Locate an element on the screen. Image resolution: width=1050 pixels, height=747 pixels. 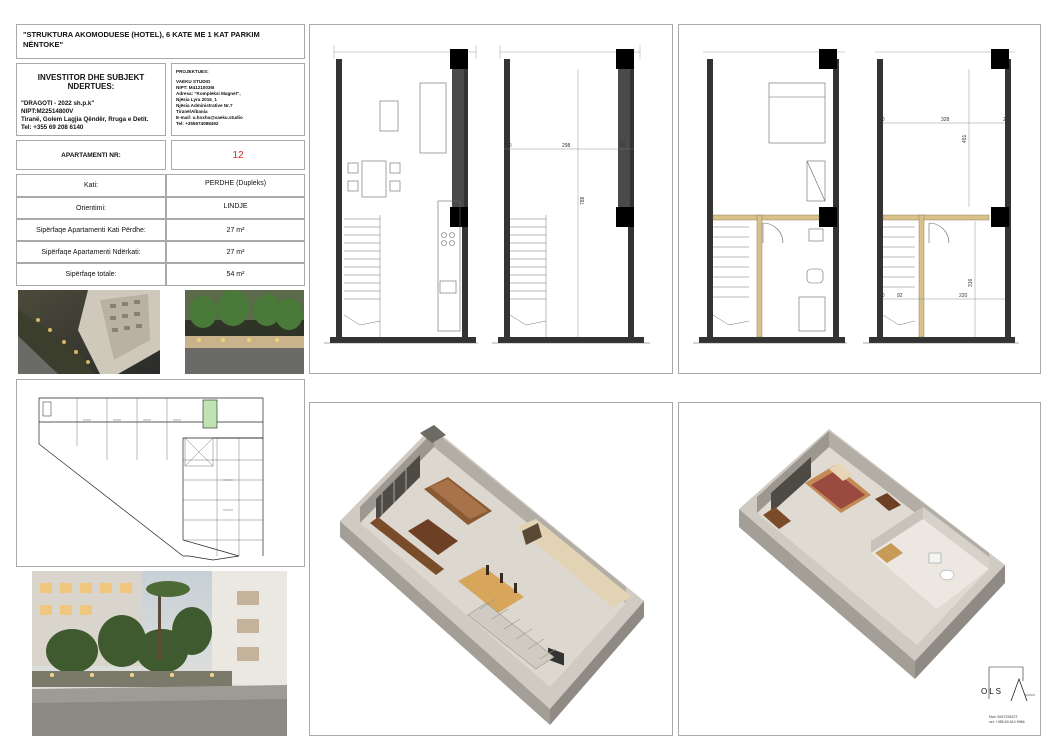
dim-mezz-bot-w2: 220 is located at coordinates (963, 296).